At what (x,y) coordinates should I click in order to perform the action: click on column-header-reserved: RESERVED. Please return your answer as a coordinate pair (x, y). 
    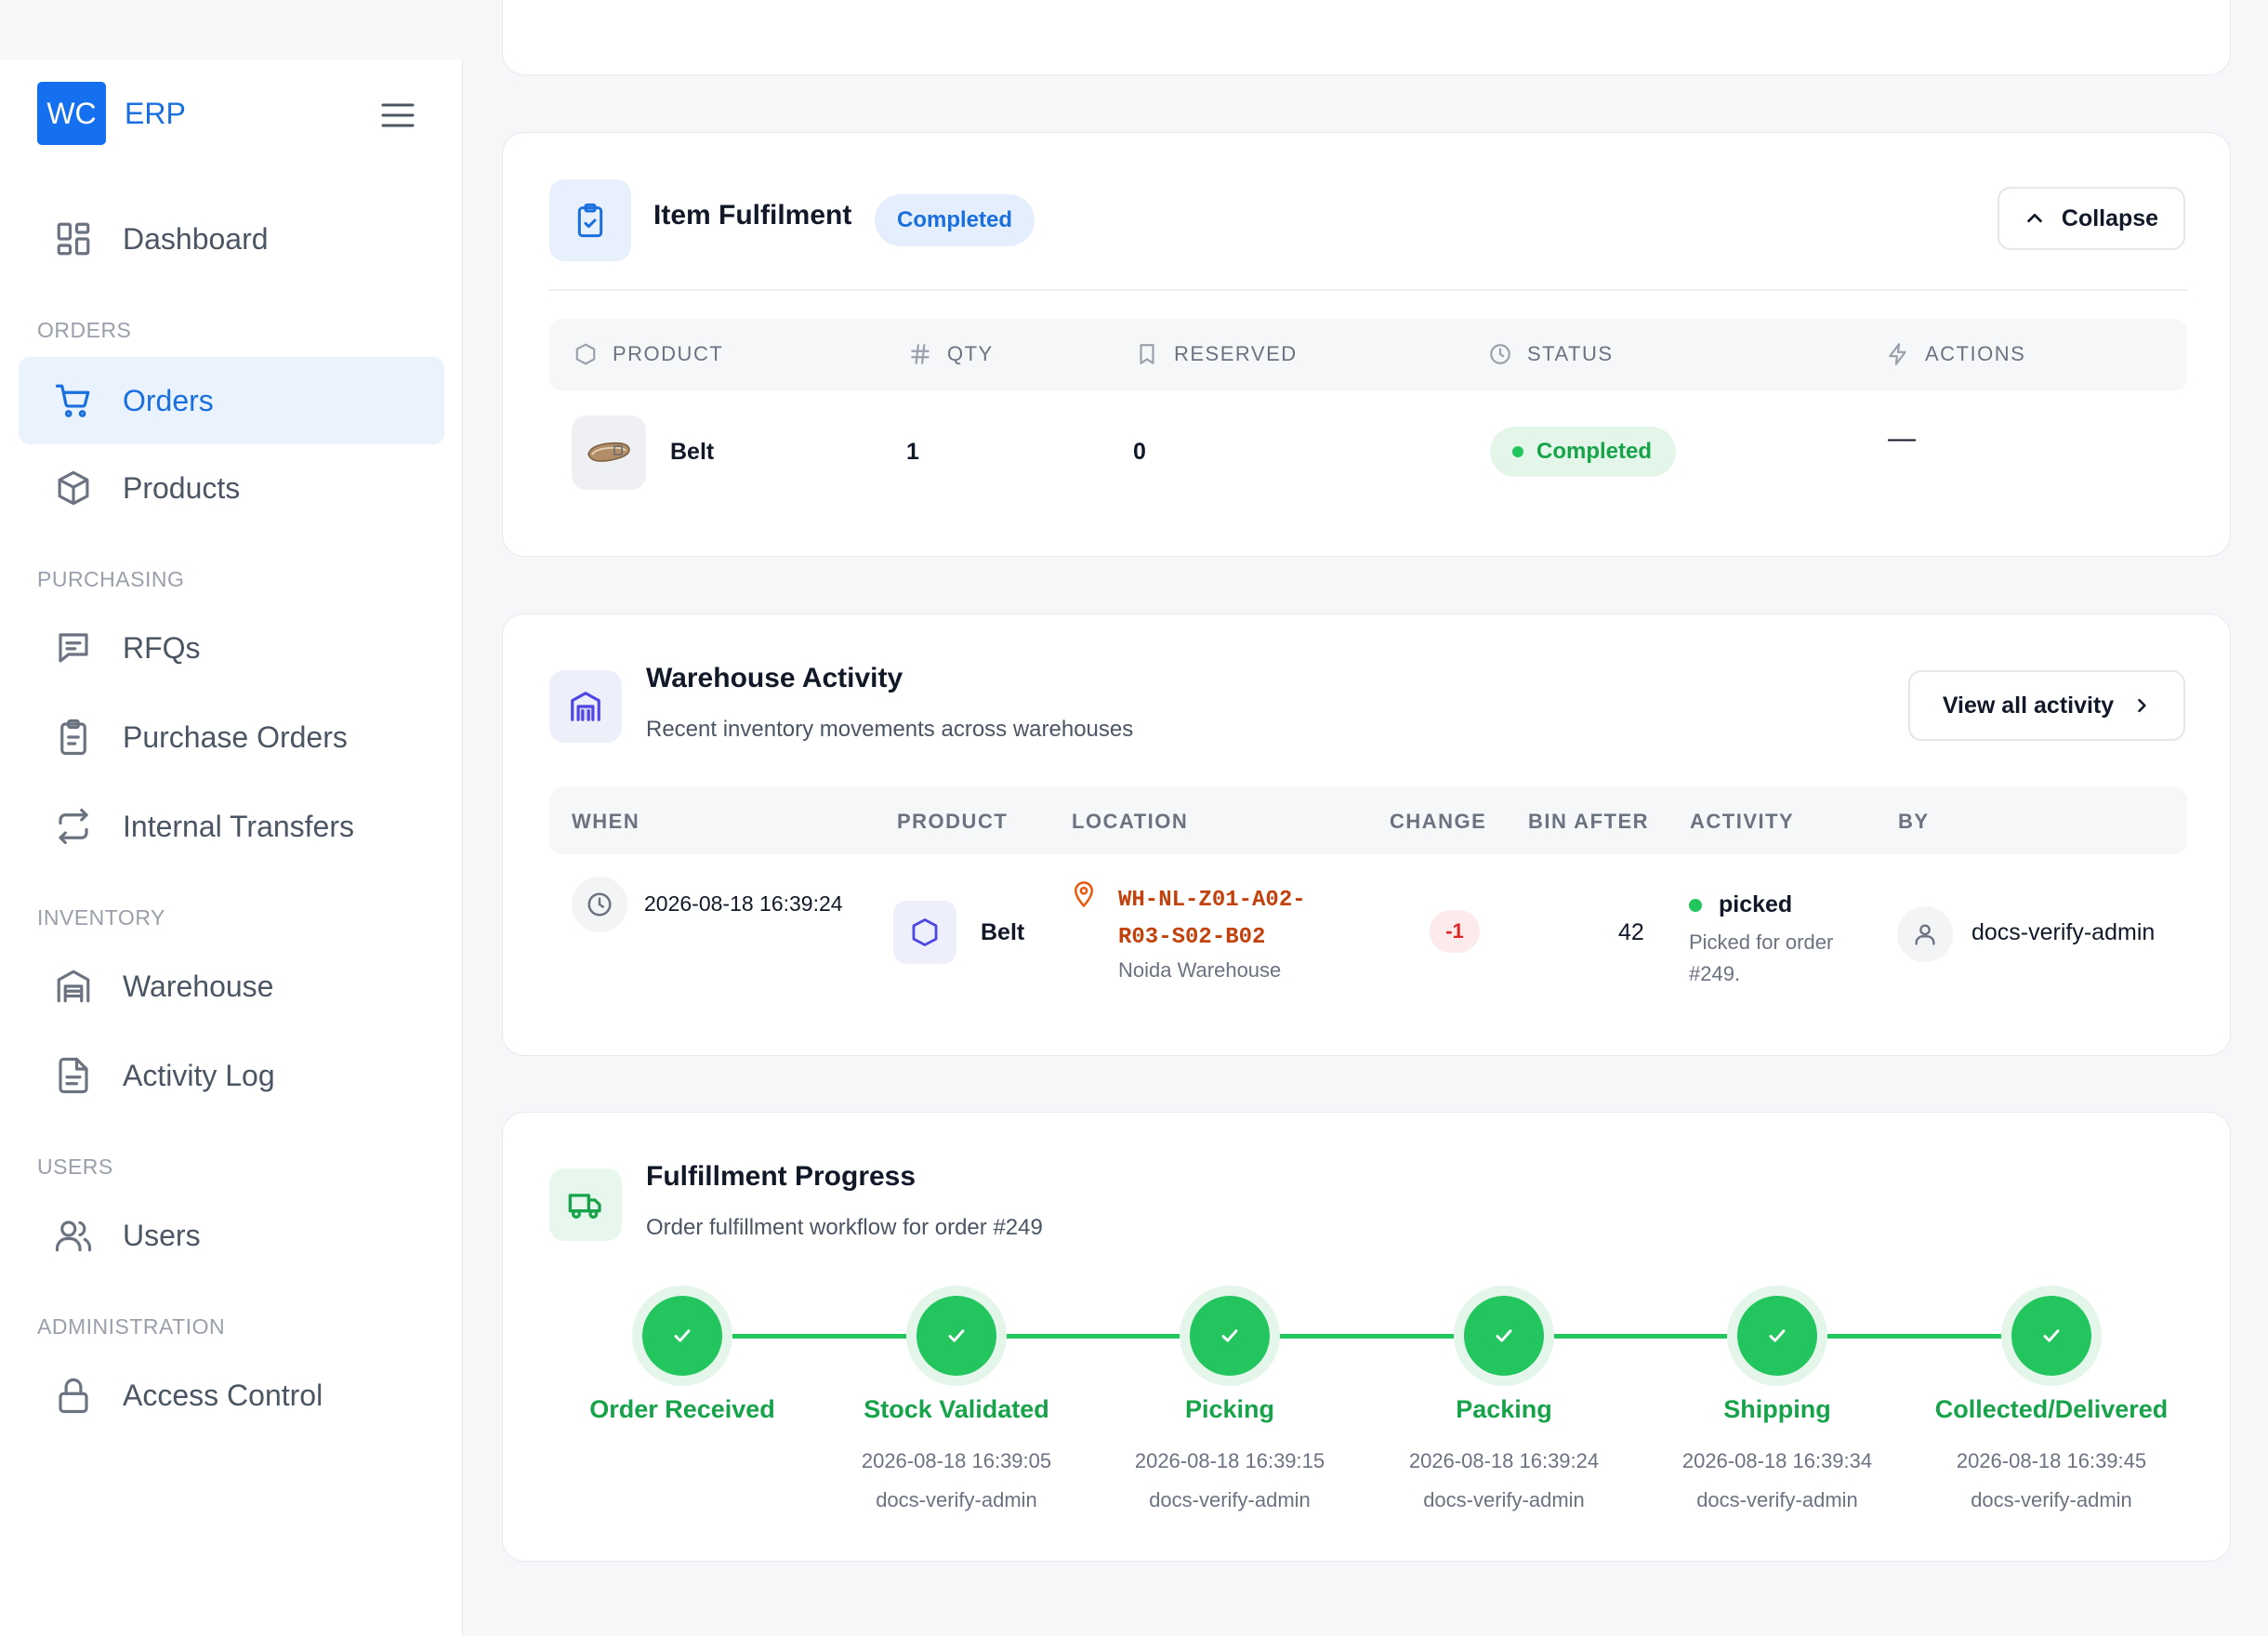
    Looking at the image, I should click on (1216, 354).